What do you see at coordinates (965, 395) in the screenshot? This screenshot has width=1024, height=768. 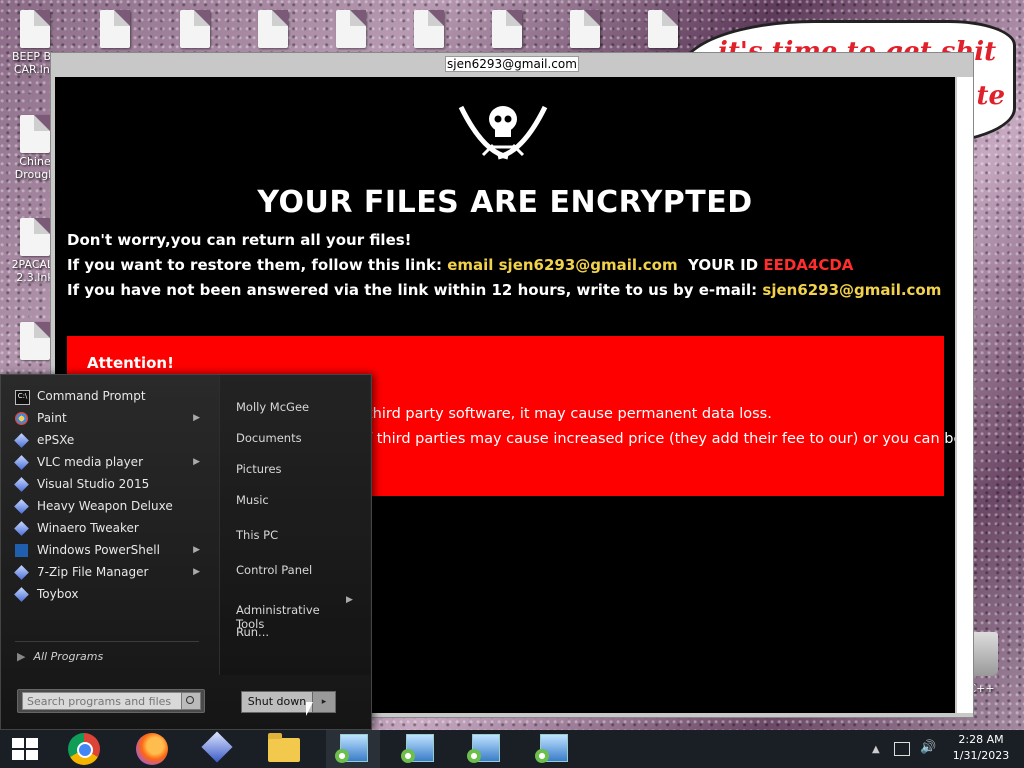 I see `vertical-scrollbar` at bounding box center [965, 395].